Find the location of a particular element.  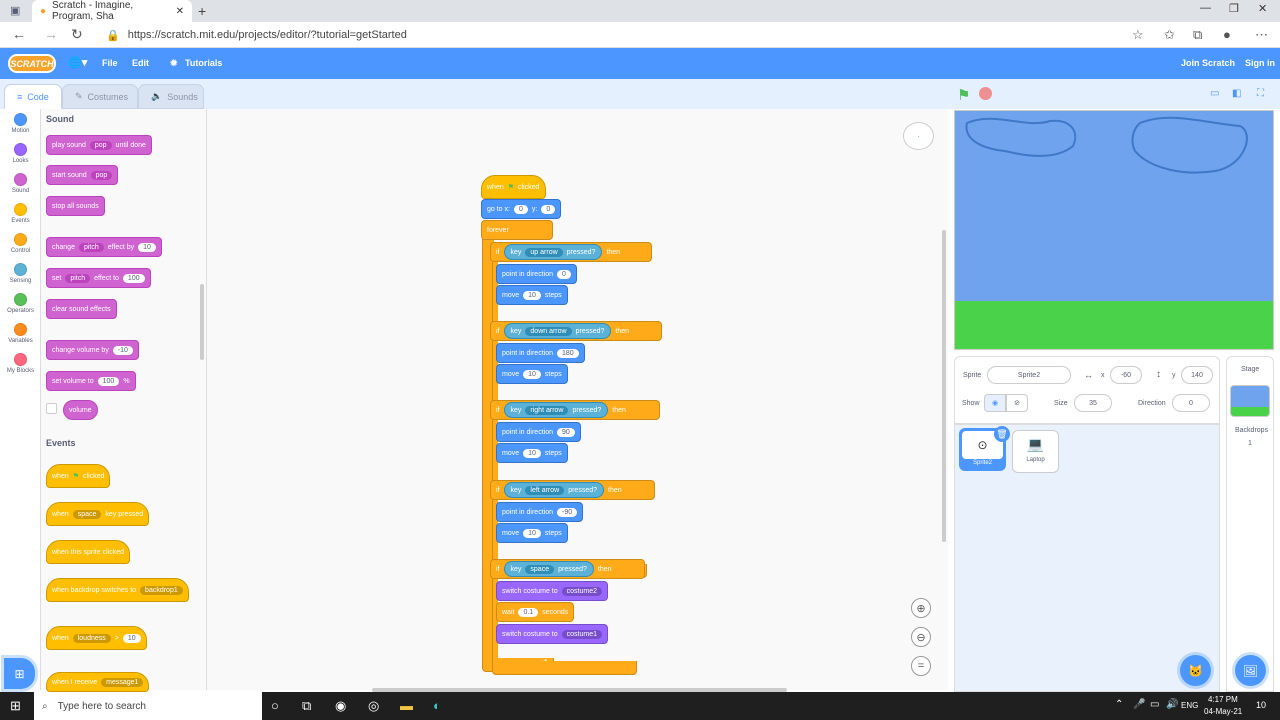

key-dropdown: right arrow is located at coordinates (547, 410).